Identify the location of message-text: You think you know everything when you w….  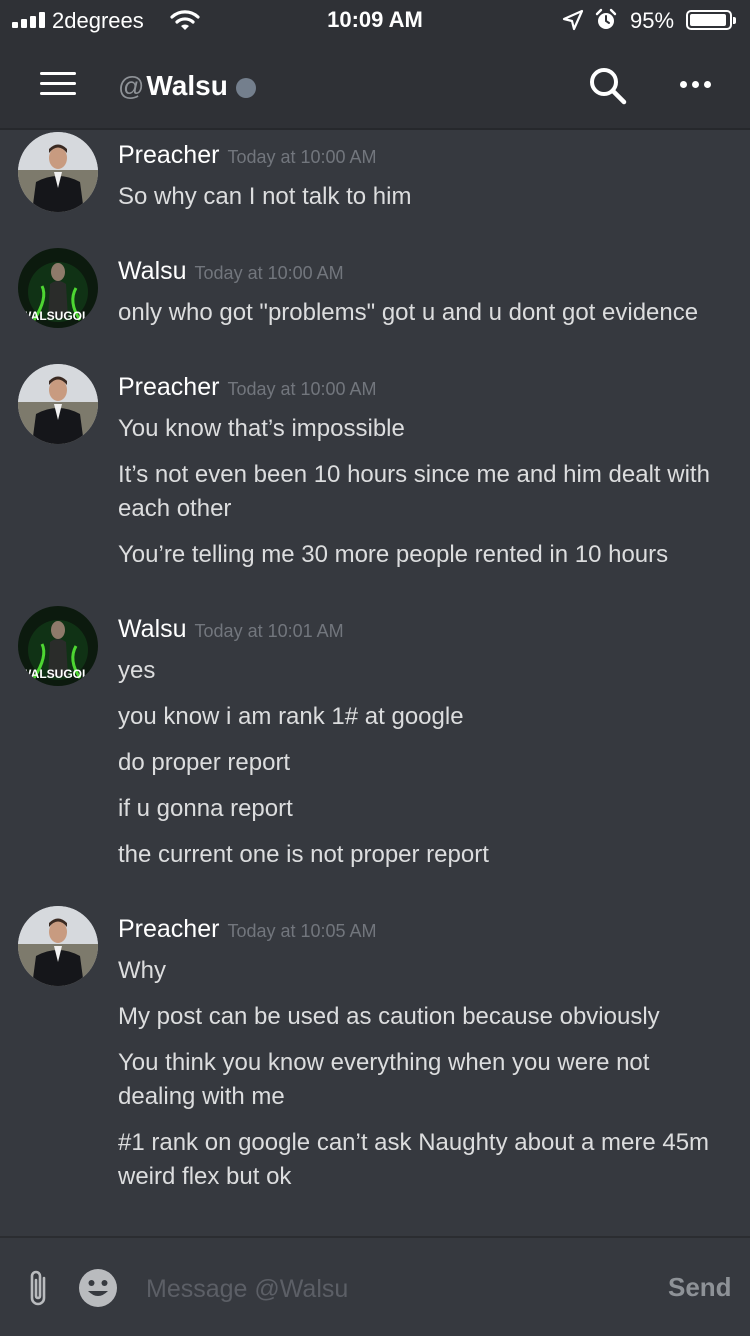
(384, 1062).